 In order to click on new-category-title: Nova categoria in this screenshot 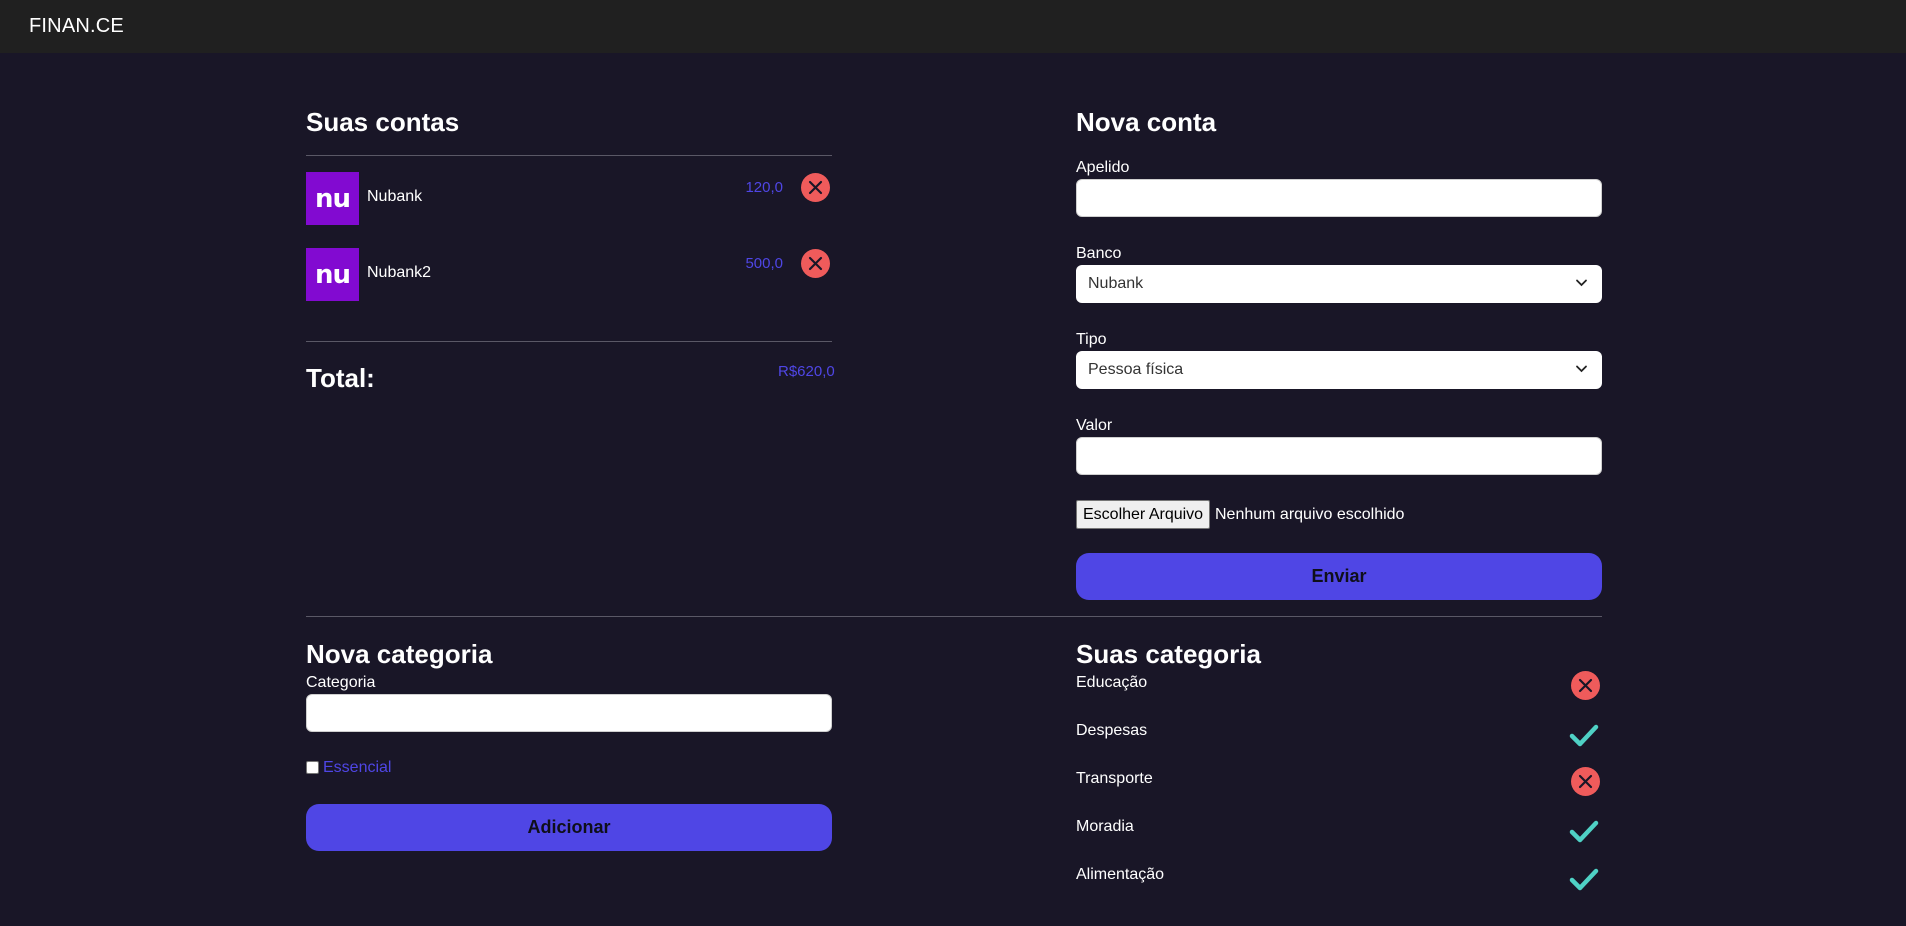, I will do `click(399, 654)`.